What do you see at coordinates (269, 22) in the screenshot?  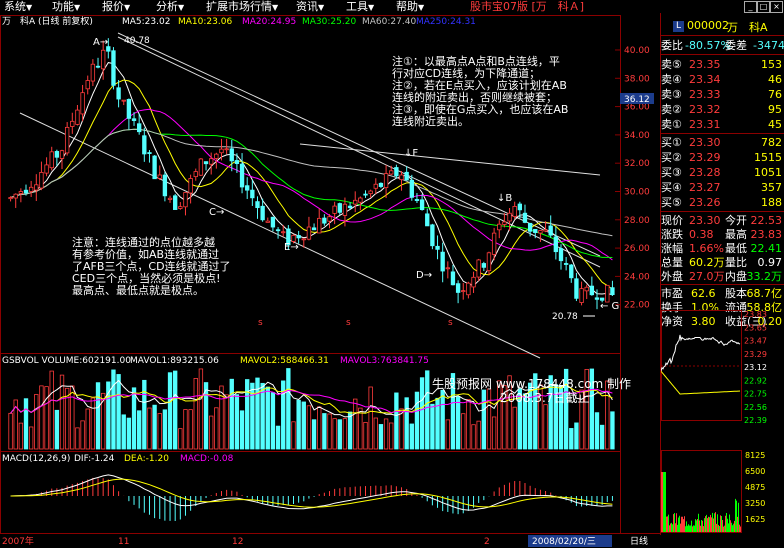 I see `ma20-label: MA20:24.95` at bounding box center [269, 22].